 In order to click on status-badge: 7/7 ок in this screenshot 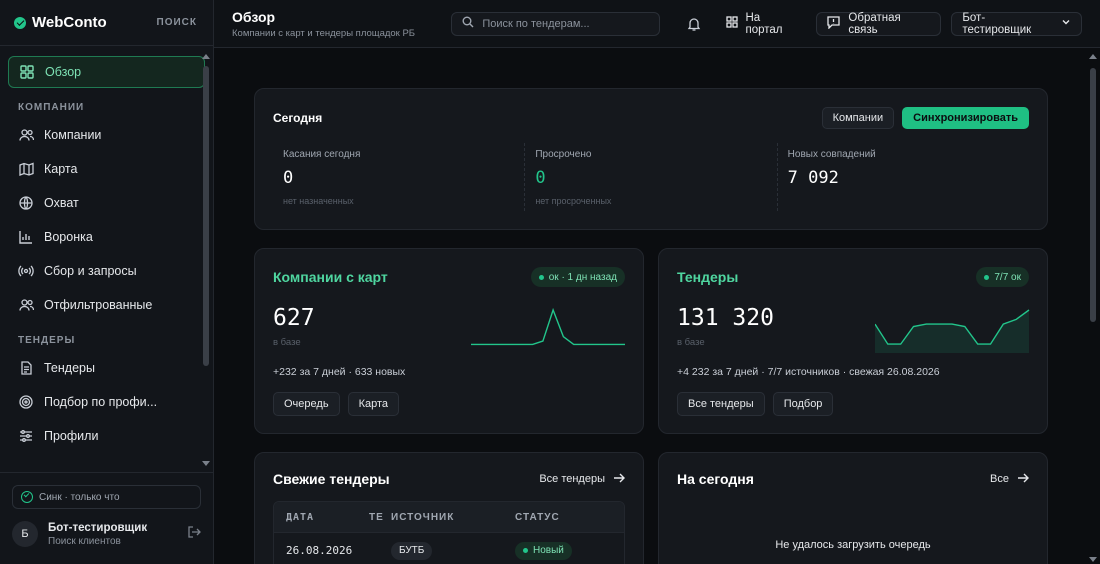, I will do `click(1002, 277)`.